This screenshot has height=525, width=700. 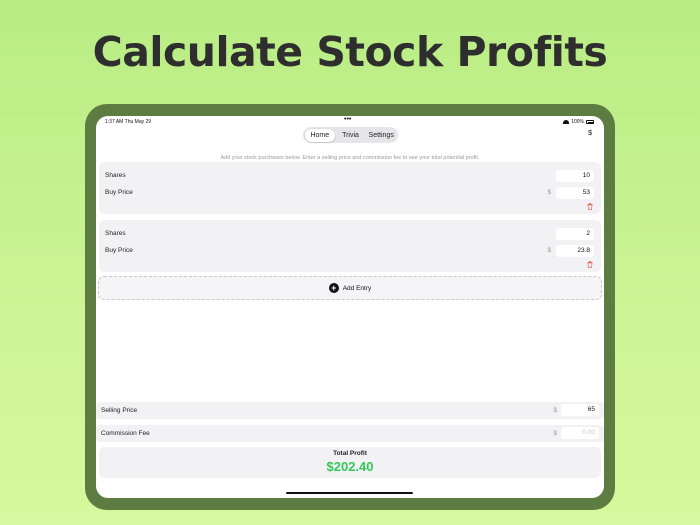 What do you see at coordinates (357, 288) in the screenshot?
I see `add-entry-label: Add Entry` at bounding box center [357, 288].